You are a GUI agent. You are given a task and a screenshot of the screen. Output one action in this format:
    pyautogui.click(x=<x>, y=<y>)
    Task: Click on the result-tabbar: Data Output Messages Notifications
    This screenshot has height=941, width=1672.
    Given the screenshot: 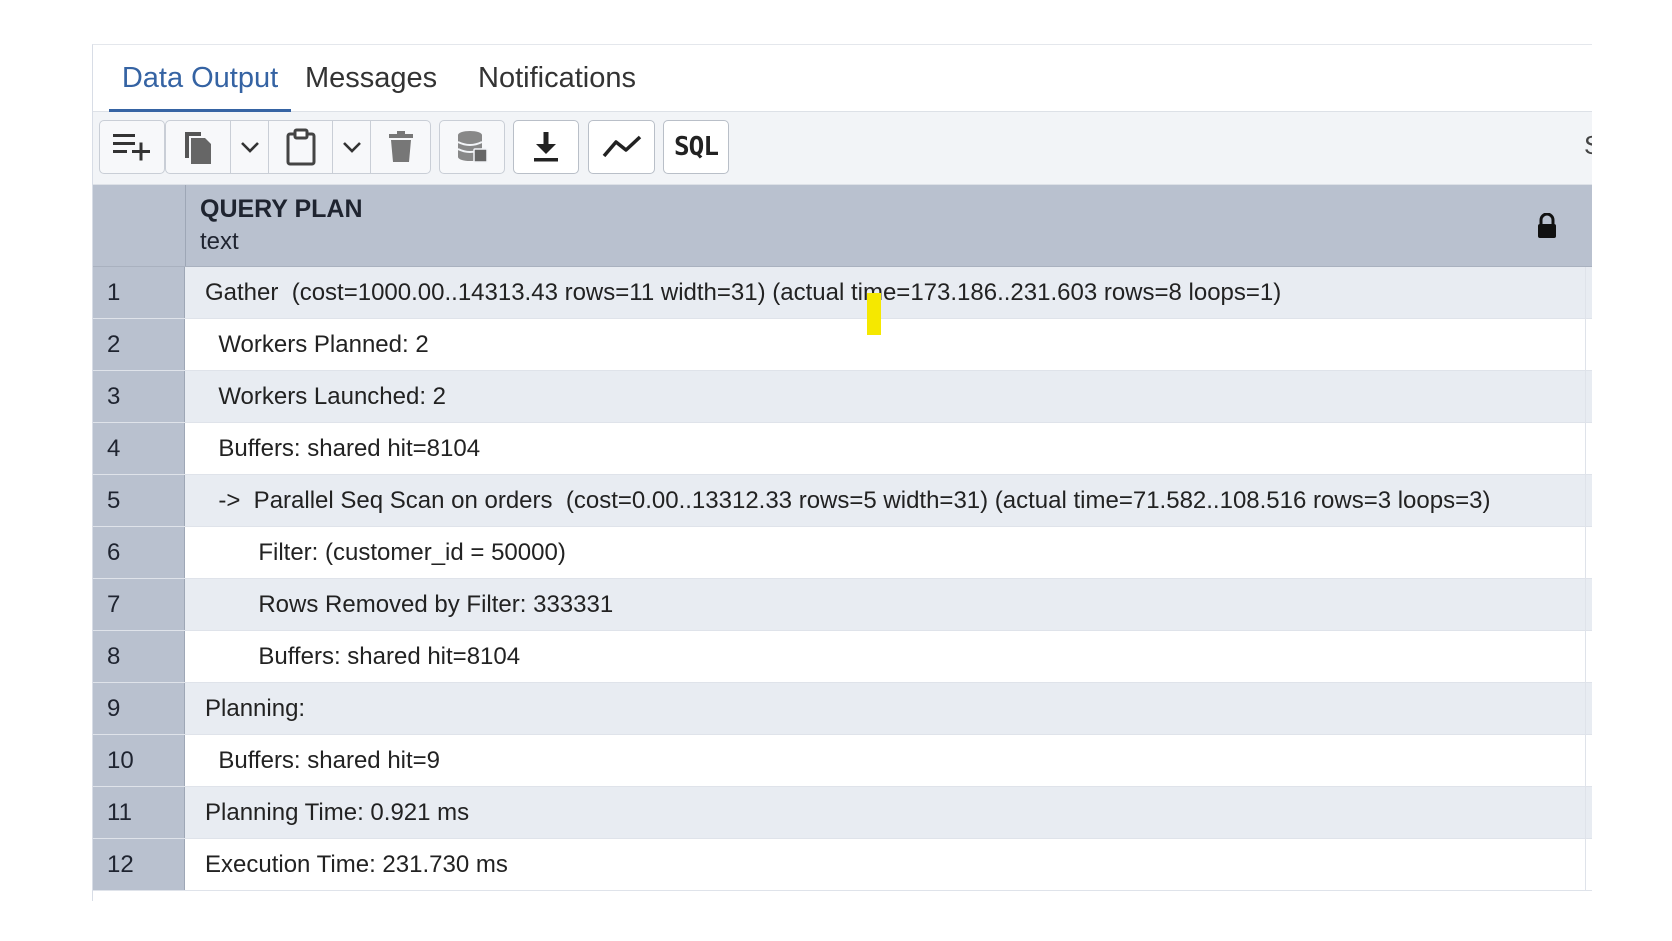 What is the action you would take?
    pyautogui.click(x=842, y=78)
    